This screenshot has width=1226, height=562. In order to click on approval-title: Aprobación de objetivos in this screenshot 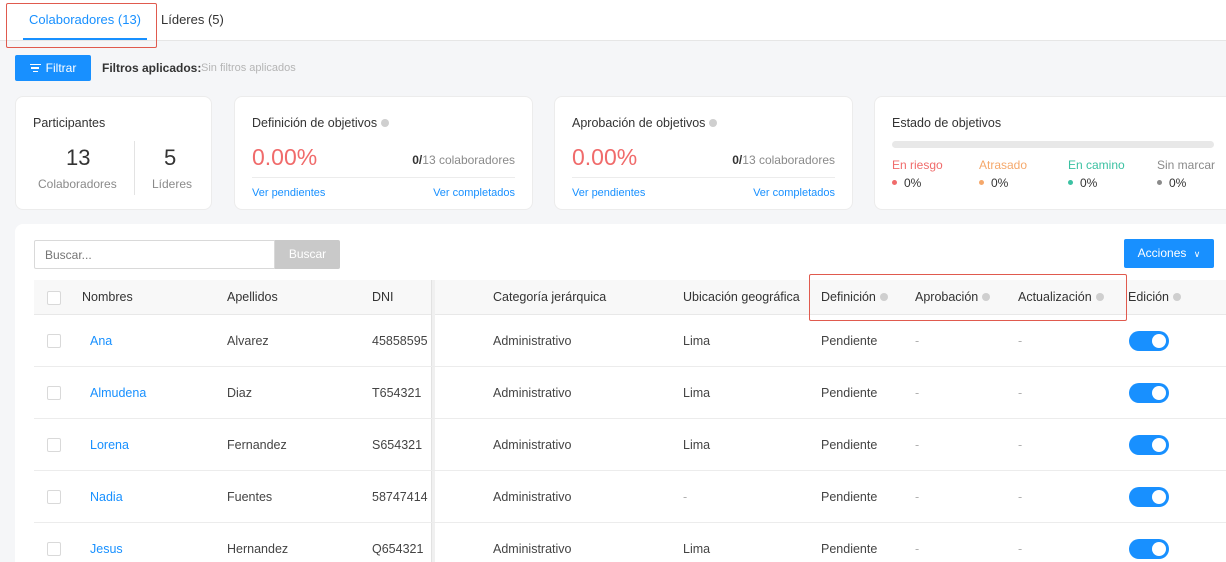, I will do `click(645, 123)`.